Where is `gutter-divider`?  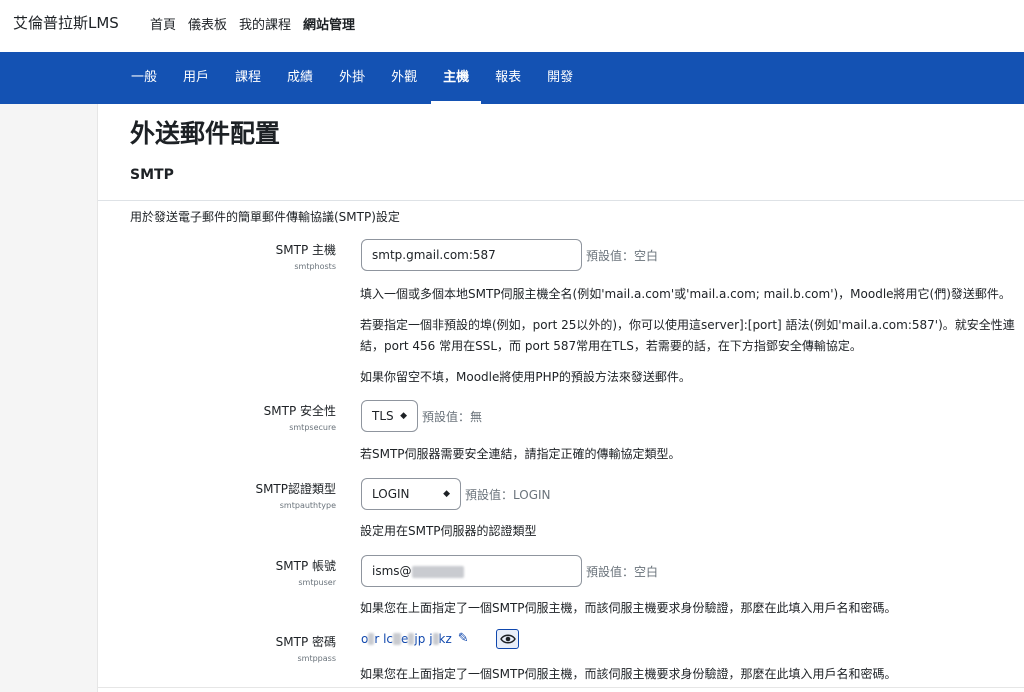
gutter-divider is located at coordinates (97, 398).